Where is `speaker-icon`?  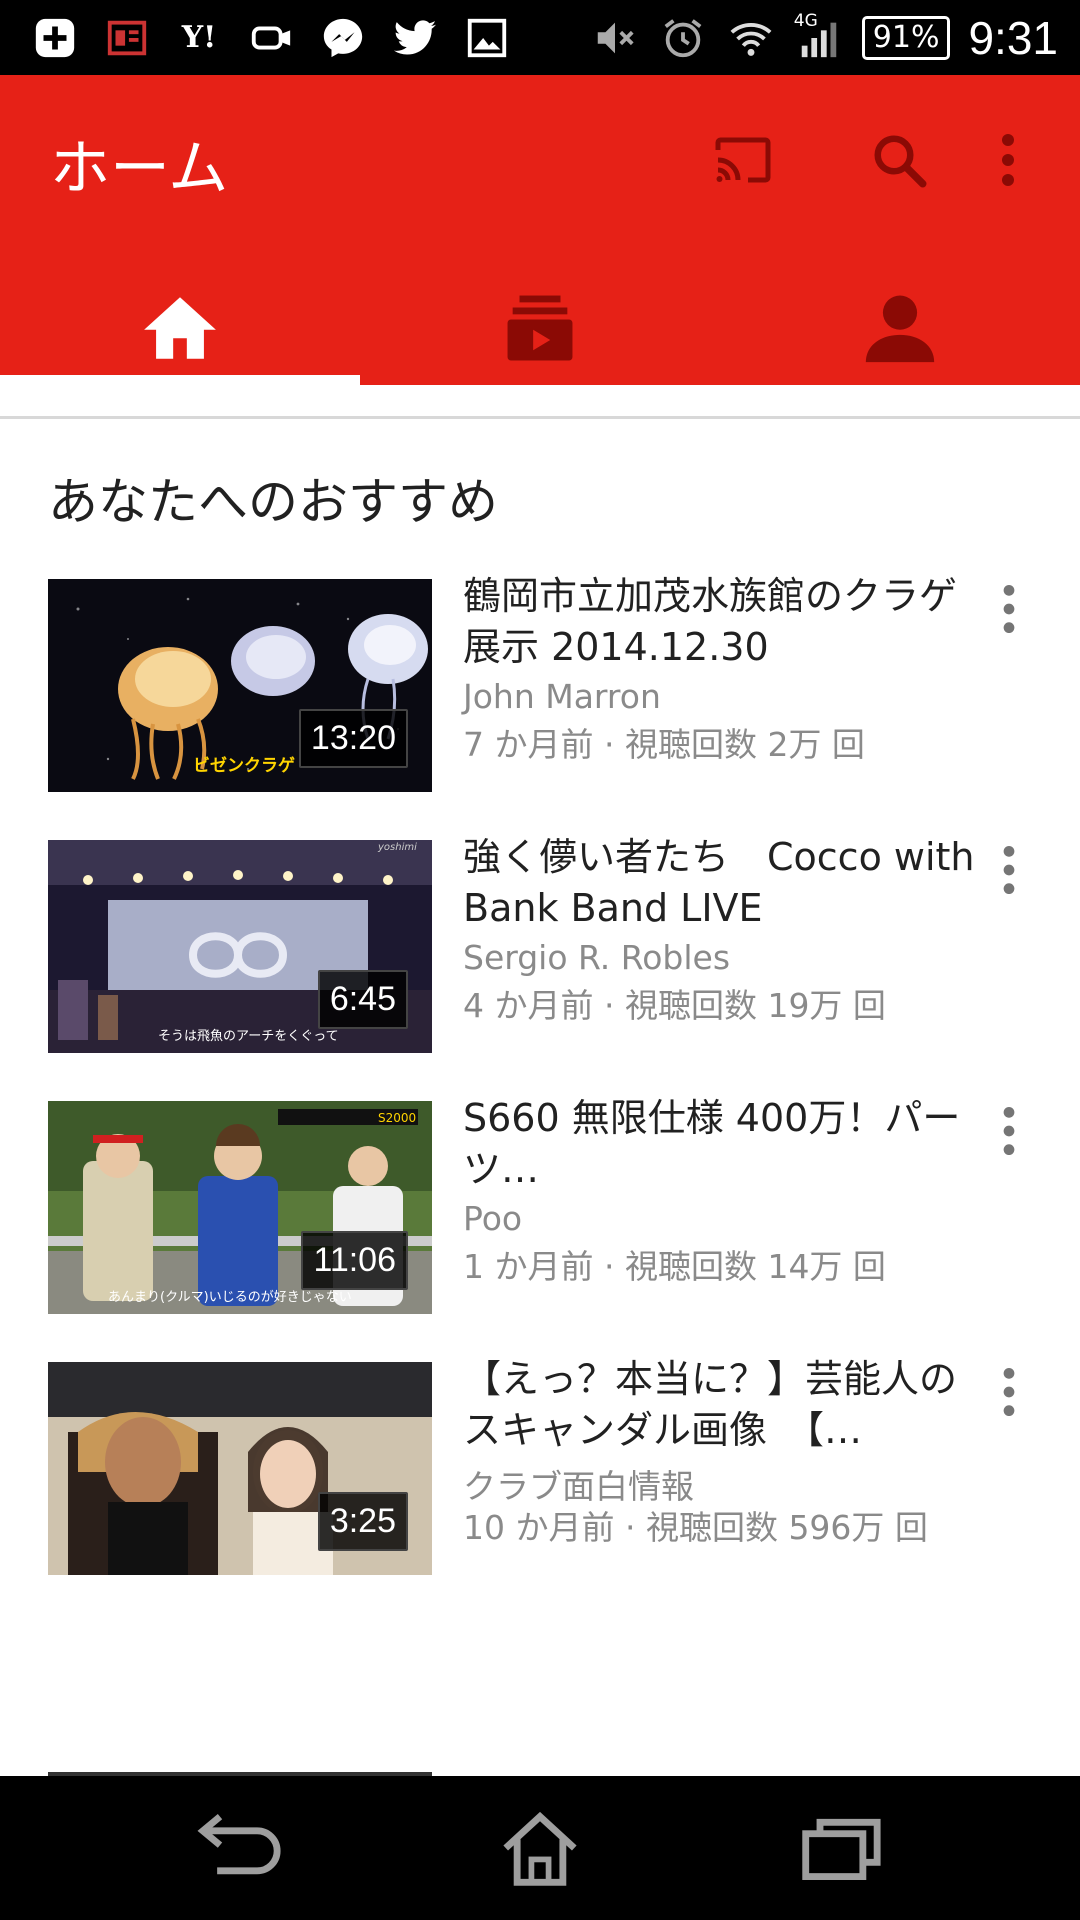 speaker-icon is located at coordinates (271, 38).